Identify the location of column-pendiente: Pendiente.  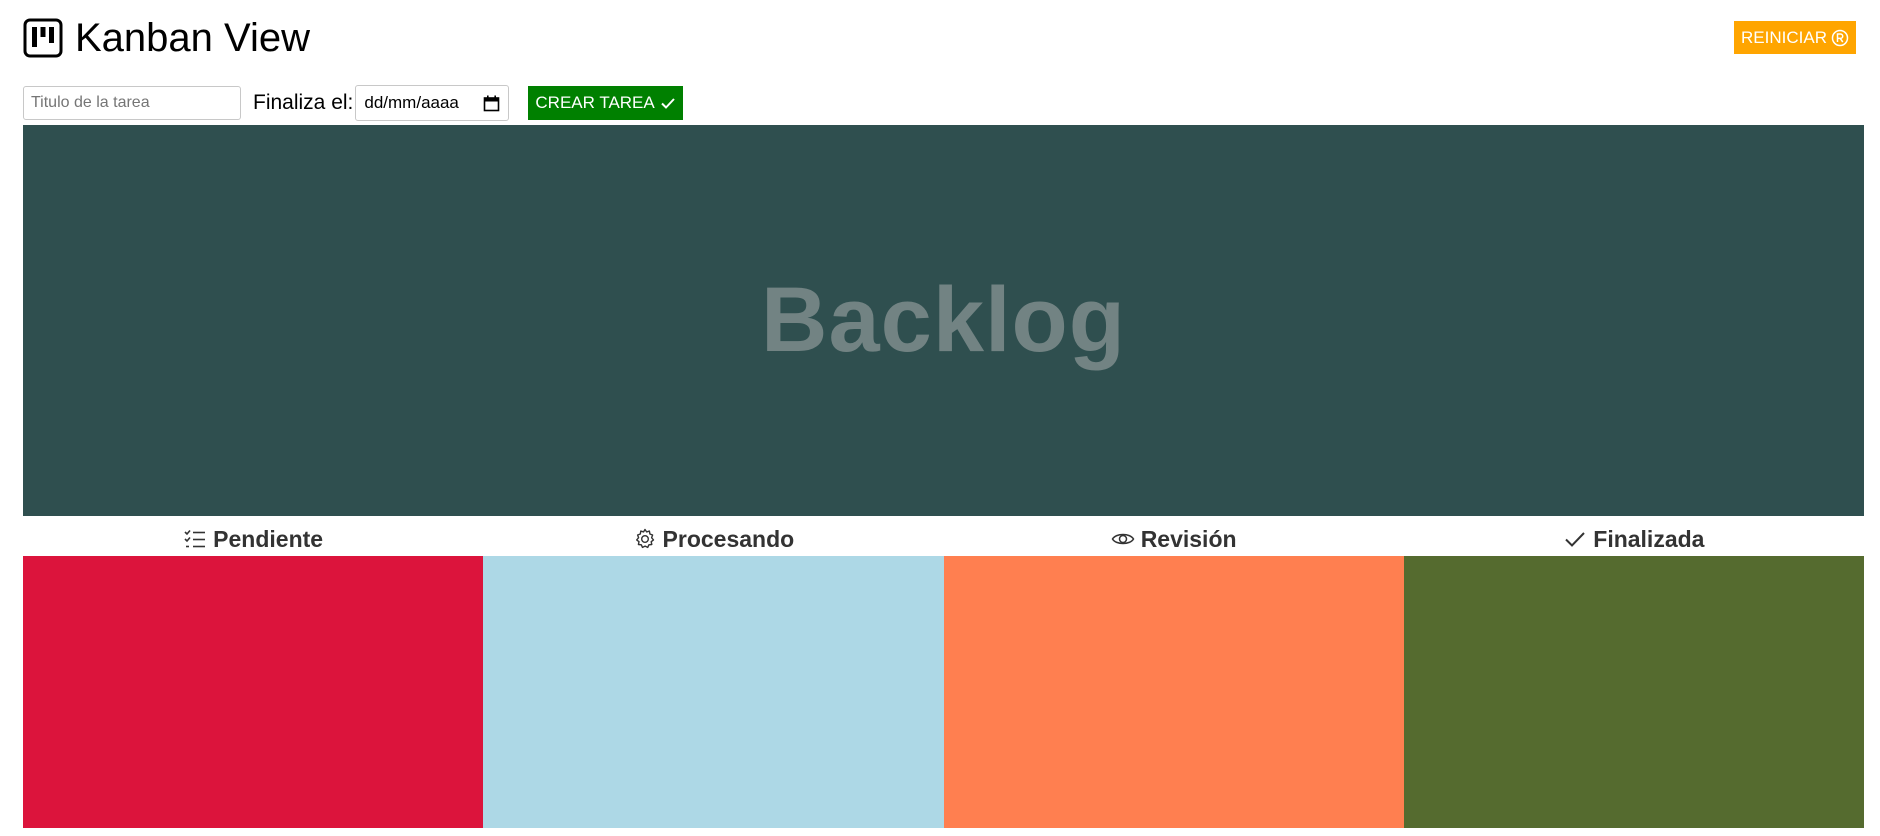
(253, 675).